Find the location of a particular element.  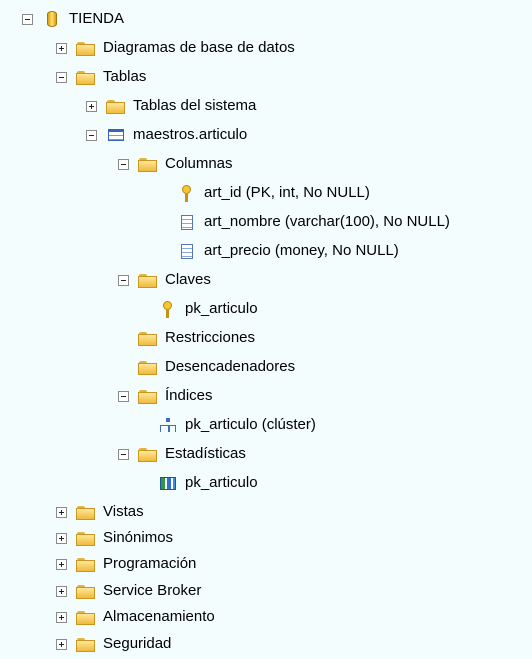

node-label: Diagramas de base de datos is located at coordinates (199, 47).